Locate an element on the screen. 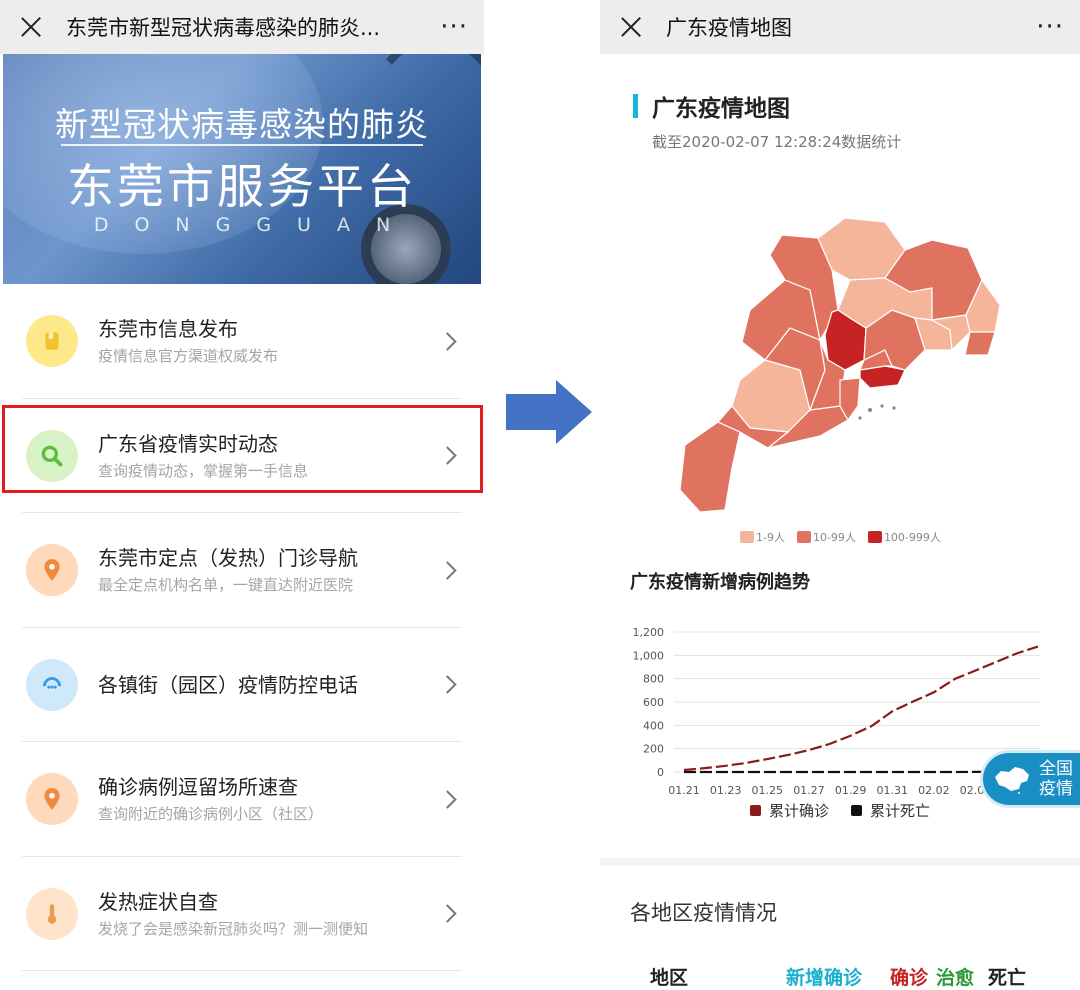 This screenshot has width=1080, height=990. menu-item: 确诊病例逗留场所速查查询附近的确诊病例小区（社区） is located at coordinates (242, 799).